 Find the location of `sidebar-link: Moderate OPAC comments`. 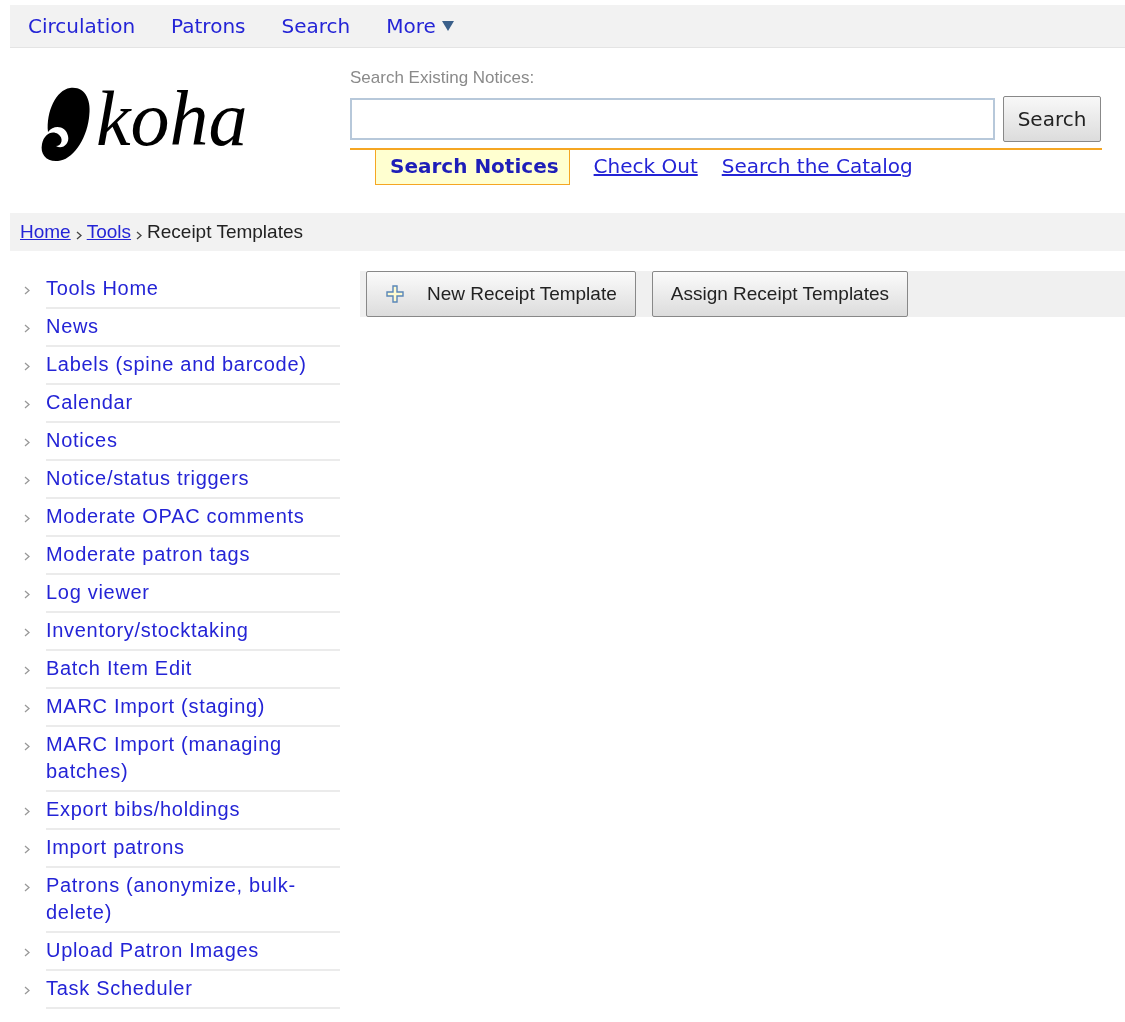

sidebar-link: Moderate OPAC comments is located at coordinates (193, 518).